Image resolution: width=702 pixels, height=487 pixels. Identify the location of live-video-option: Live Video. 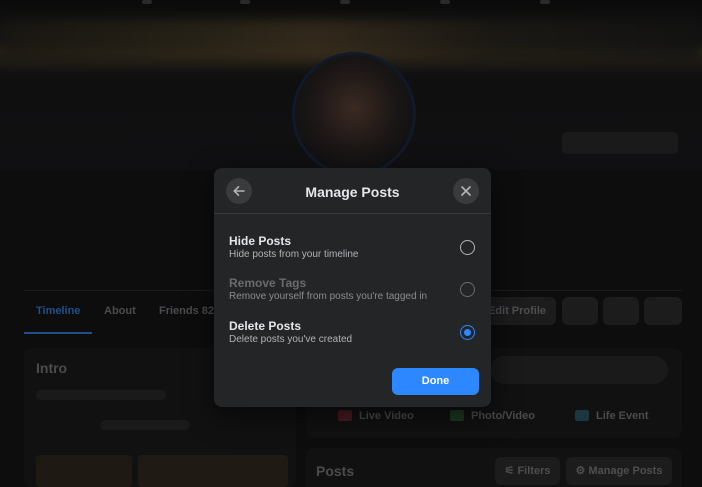
(376, 416).